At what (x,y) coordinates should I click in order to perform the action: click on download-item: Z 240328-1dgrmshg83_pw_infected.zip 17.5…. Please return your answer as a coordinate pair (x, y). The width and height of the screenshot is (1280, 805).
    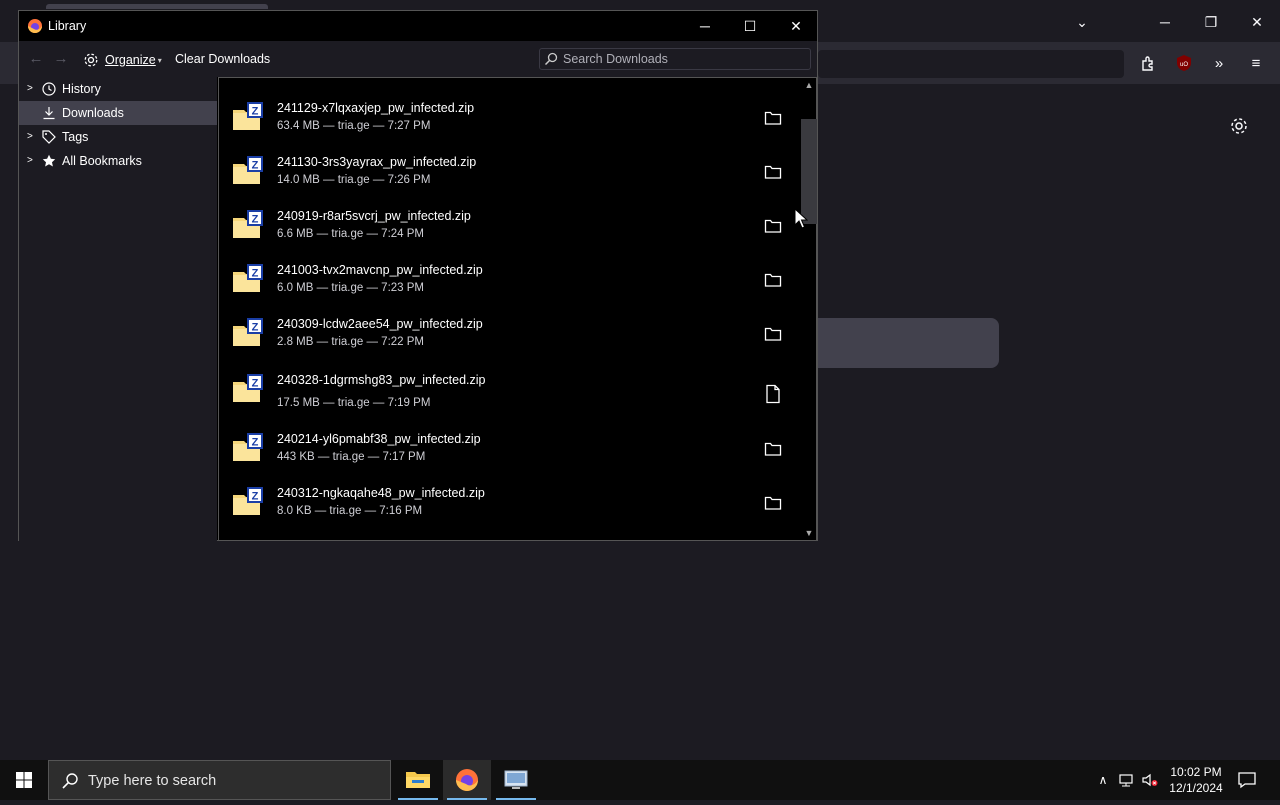
    Looking at the image, I should click on (509, 389).